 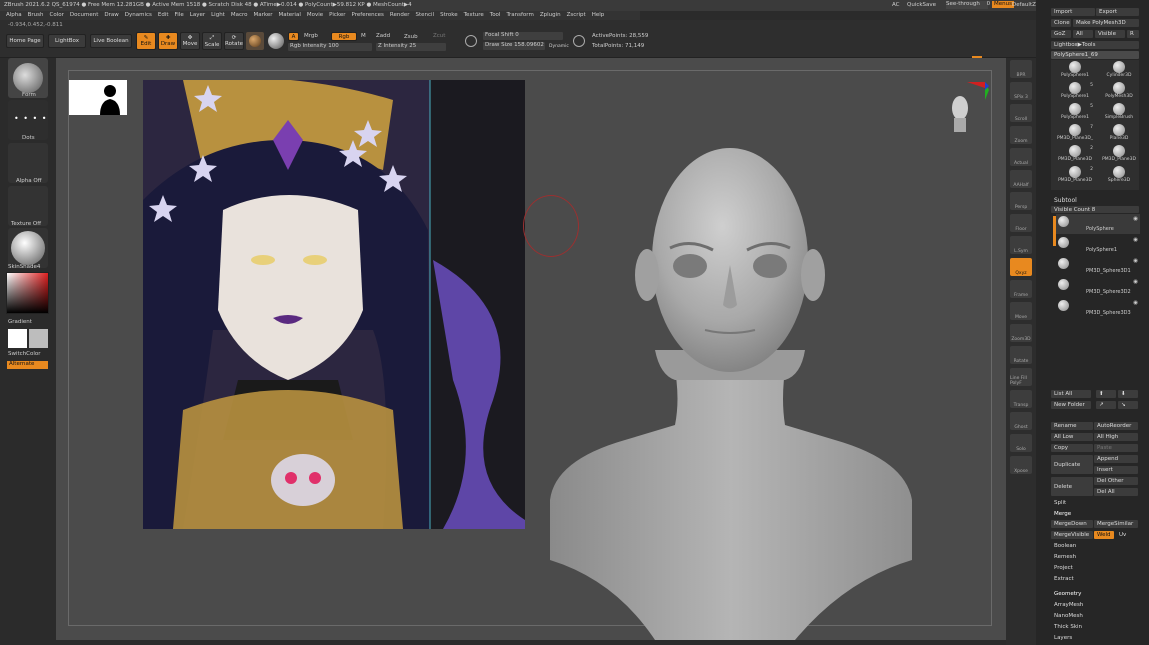 I want to click on shelf-button: Ghost, so click(x=1021, y=421).